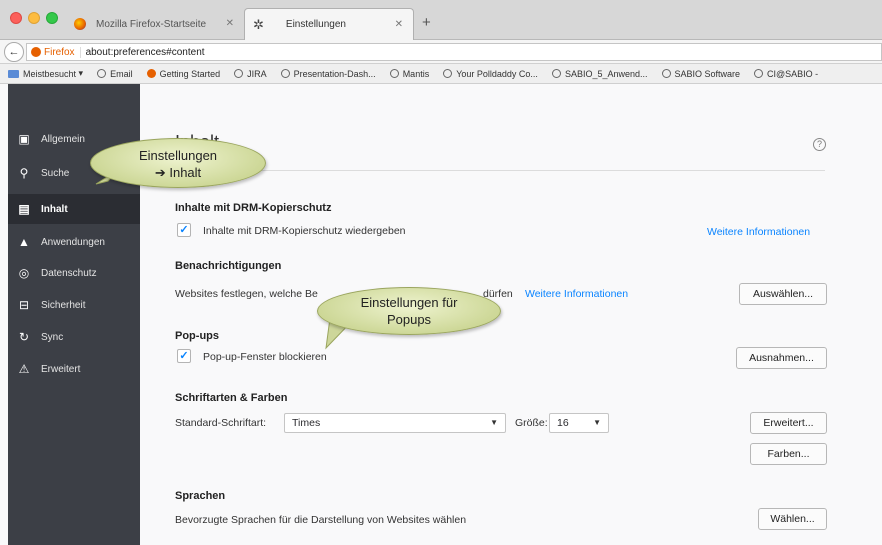 This screenshot has height=545, width=882. Describe the element at coordinates (409, 311) in the screenshot. I see `callout-popup-settings: Einstellungen für Popups` at that location.